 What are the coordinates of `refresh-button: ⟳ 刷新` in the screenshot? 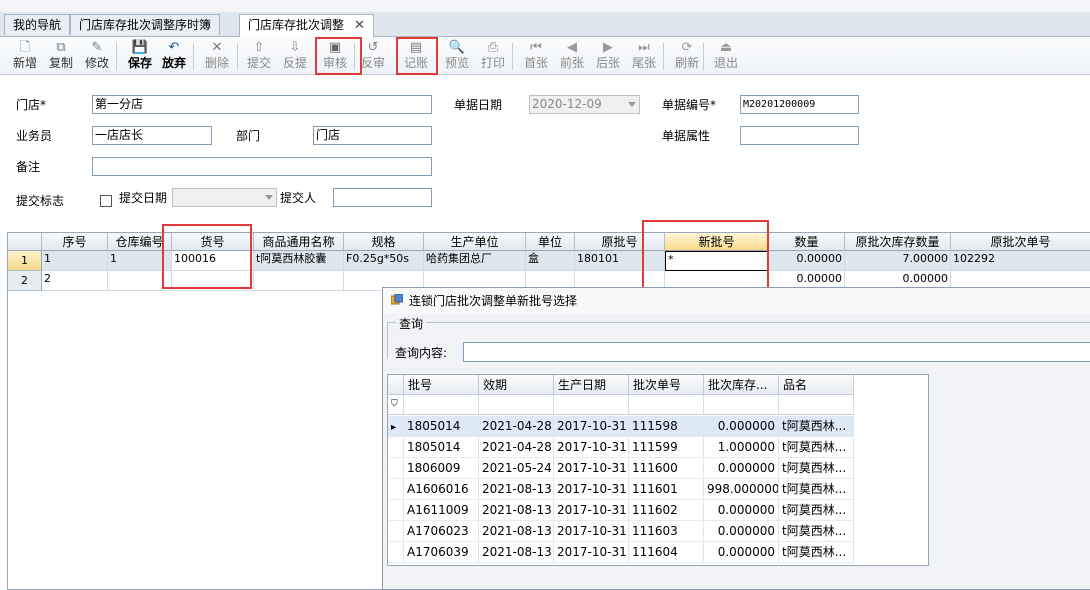 It's located at (687, 55).